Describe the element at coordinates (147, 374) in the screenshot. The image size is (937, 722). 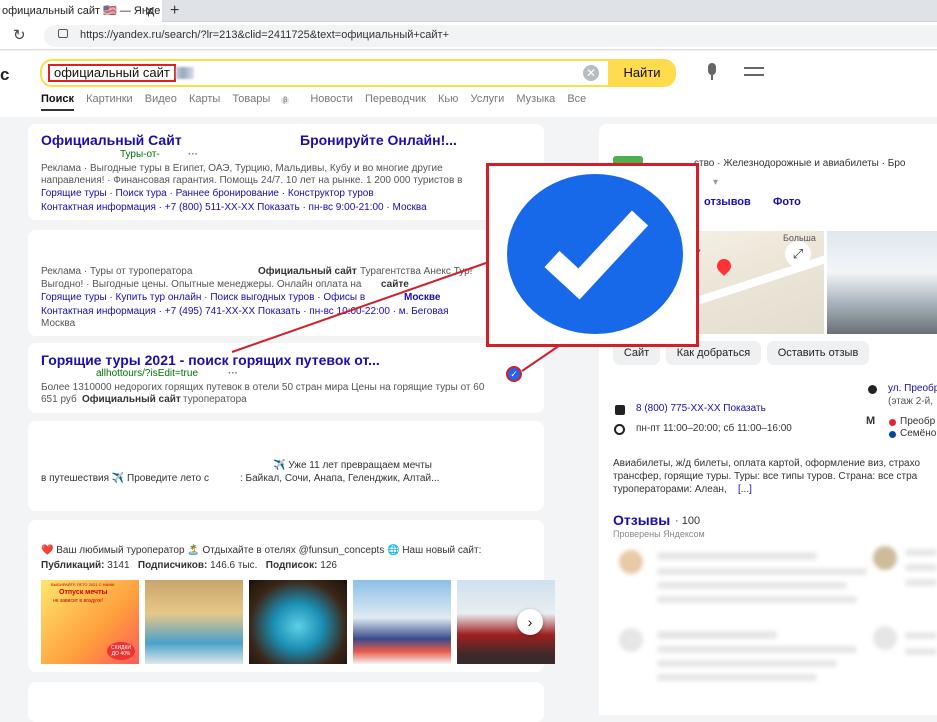
I see `result-url: allhottours/?isEdit=true` at that location.